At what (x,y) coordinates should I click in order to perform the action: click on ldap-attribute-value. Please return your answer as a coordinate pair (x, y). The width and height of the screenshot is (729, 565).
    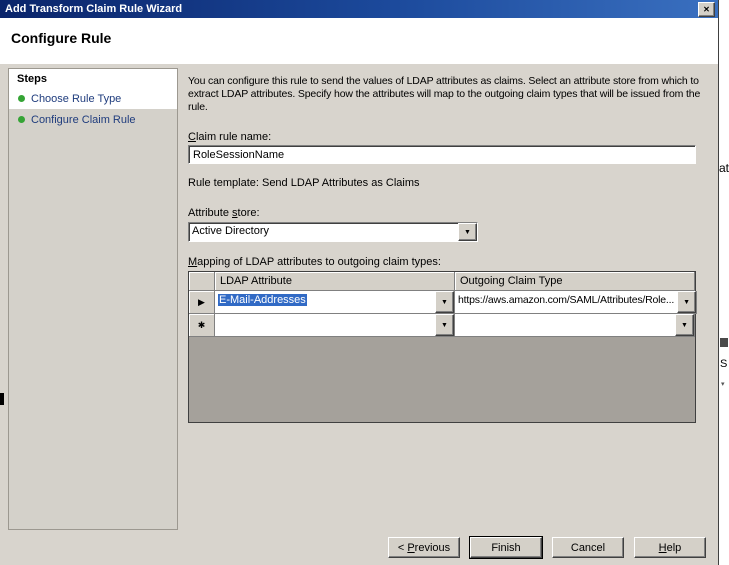
    Looking at the image, I should click on (325, 325).